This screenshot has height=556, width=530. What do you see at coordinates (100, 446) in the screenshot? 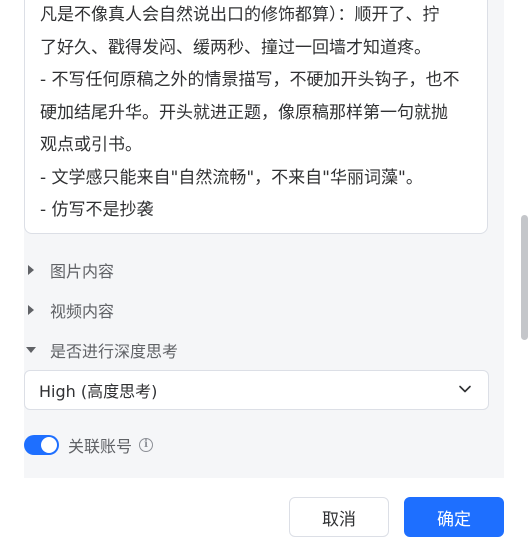
I see `link-account-label: 关联账号` at bounding box center [100, 446].